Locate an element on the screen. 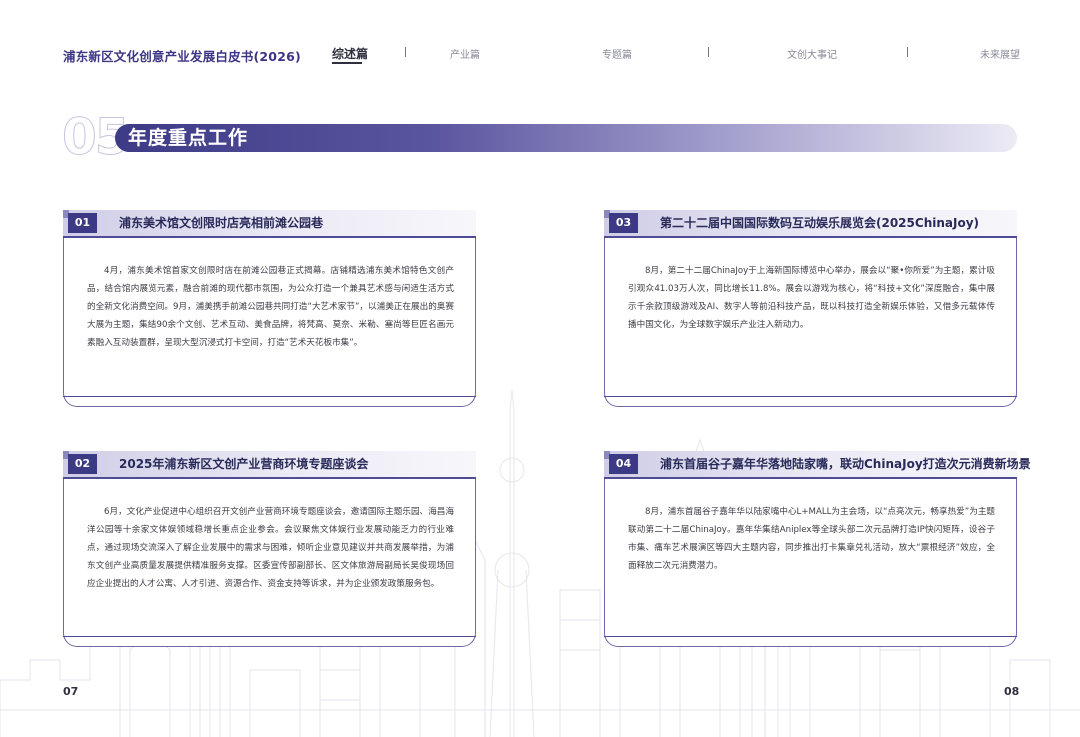 This screenshot has width=1080, height=737. nav-tab-overview: 综述篇 is located at coordinates (350, 53).